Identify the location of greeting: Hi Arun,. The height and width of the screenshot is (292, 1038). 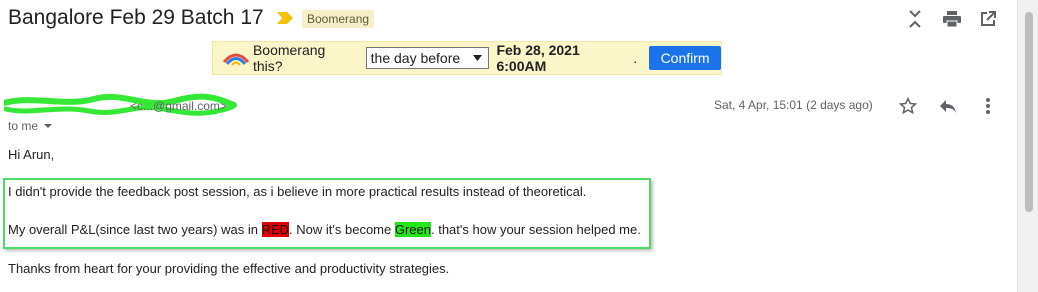
(31, 154).